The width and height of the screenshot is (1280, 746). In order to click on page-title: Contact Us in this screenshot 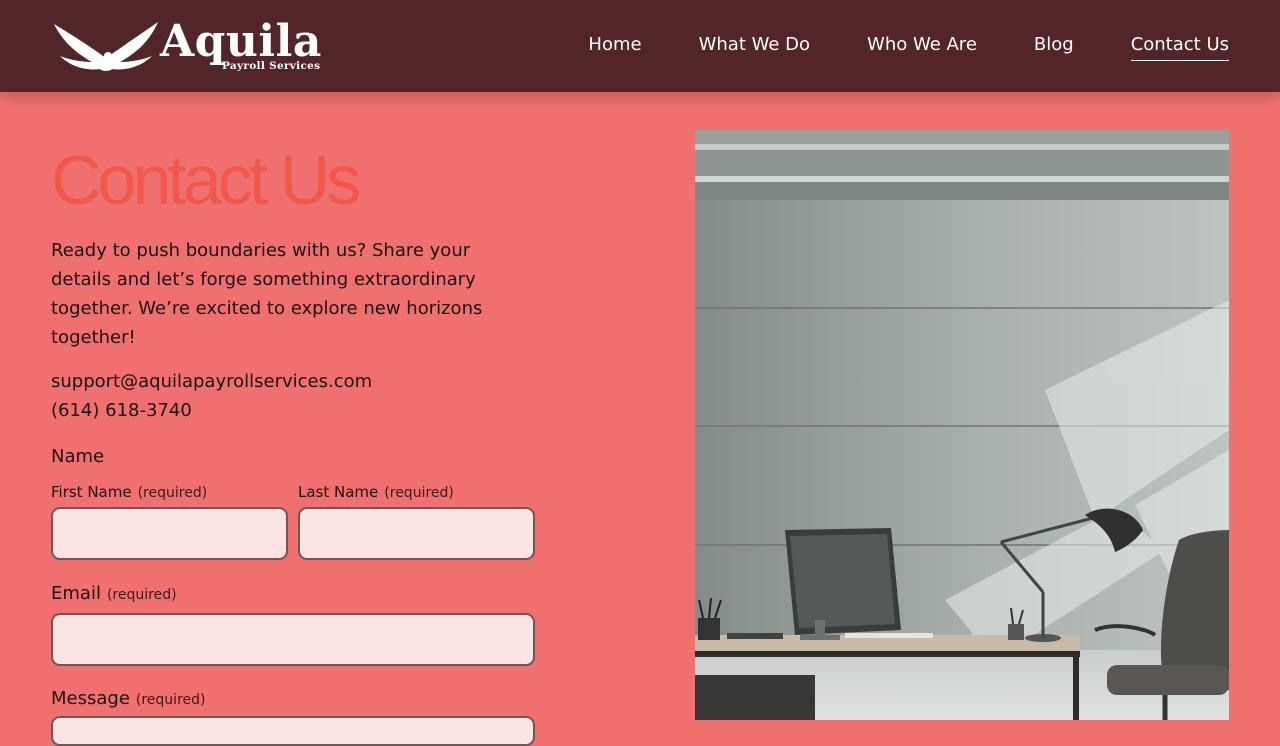, I will do `click(206, 180)`.